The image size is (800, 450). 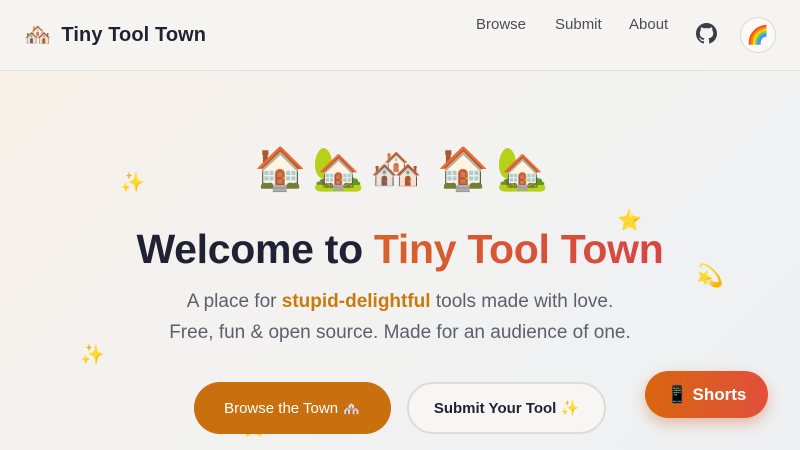 I want to click on rainbow-icon: 🌈, so click(x=758, y=34).